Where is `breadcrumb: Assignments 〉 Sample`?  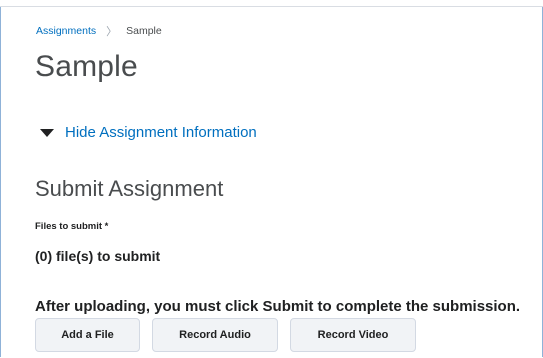
breadcrumb: Assignments 〉 Sample is located at coordinates (99, 31).